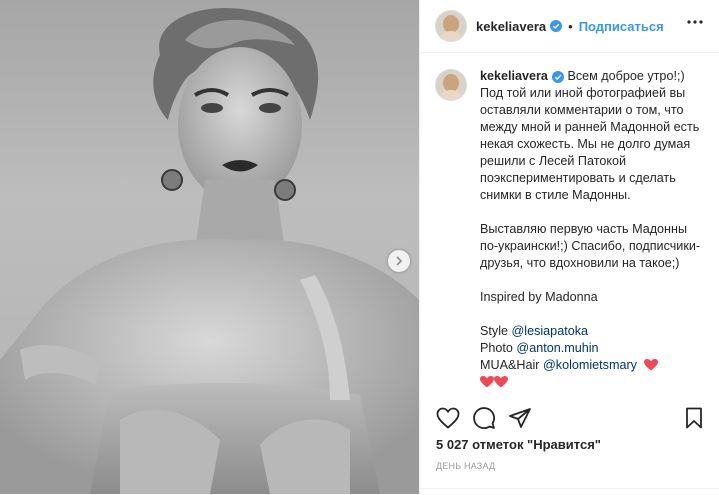 The image size is (719, 495). I want to click on heart-icon, so click(448, 418).